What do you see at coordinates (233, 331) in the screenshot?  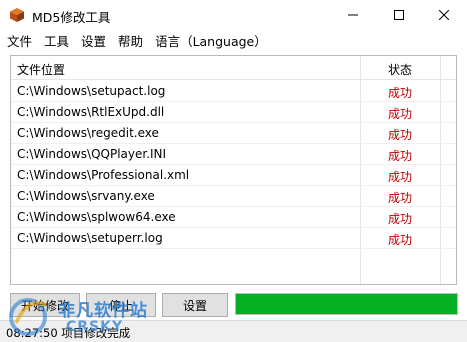 I see `status-bar: 08:27:50 项目修改完成` at bounding box center [233, 331].